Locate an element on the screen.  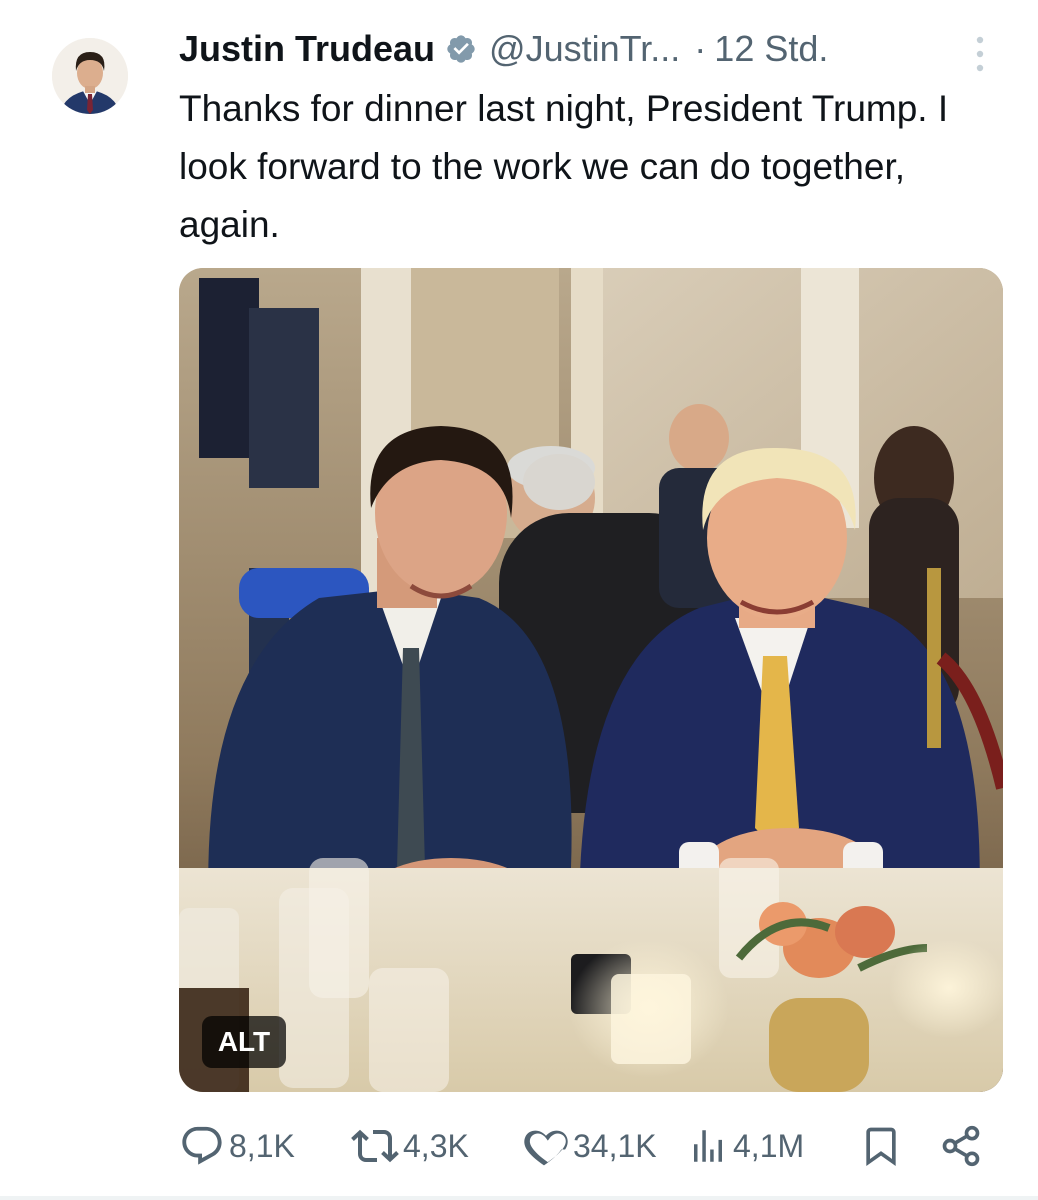
tweet-actions: 8,1K 4,3K 34,1K 4,1M is located at coordinates (589, 1146).